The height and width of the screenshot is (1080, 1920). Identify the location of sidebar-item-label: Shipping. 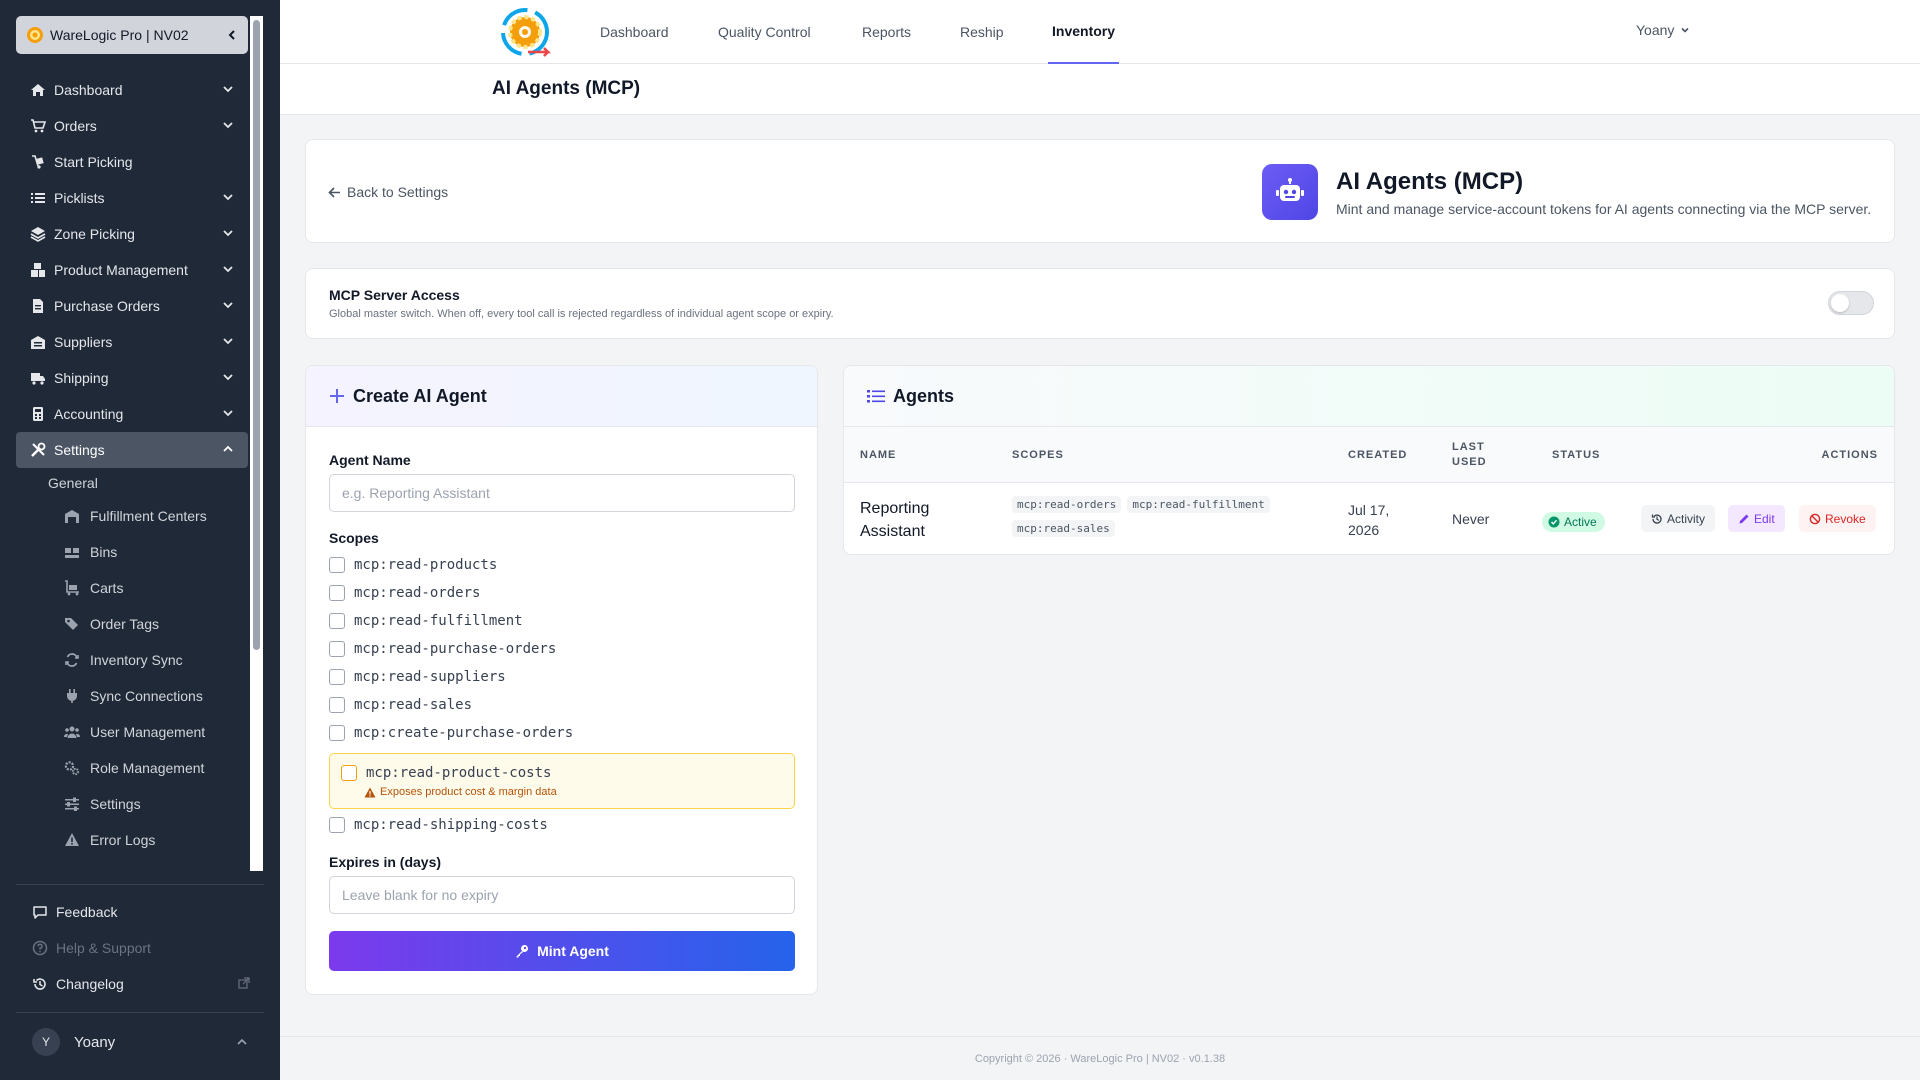
(81, 378).